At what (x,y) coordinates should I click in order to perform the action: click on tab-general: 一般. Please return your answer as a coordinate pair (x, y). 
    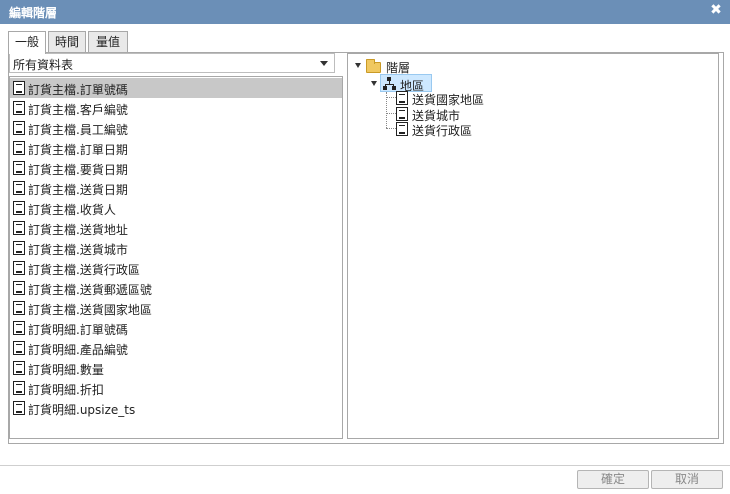
    Looking at the image, I should click on (27, 42).